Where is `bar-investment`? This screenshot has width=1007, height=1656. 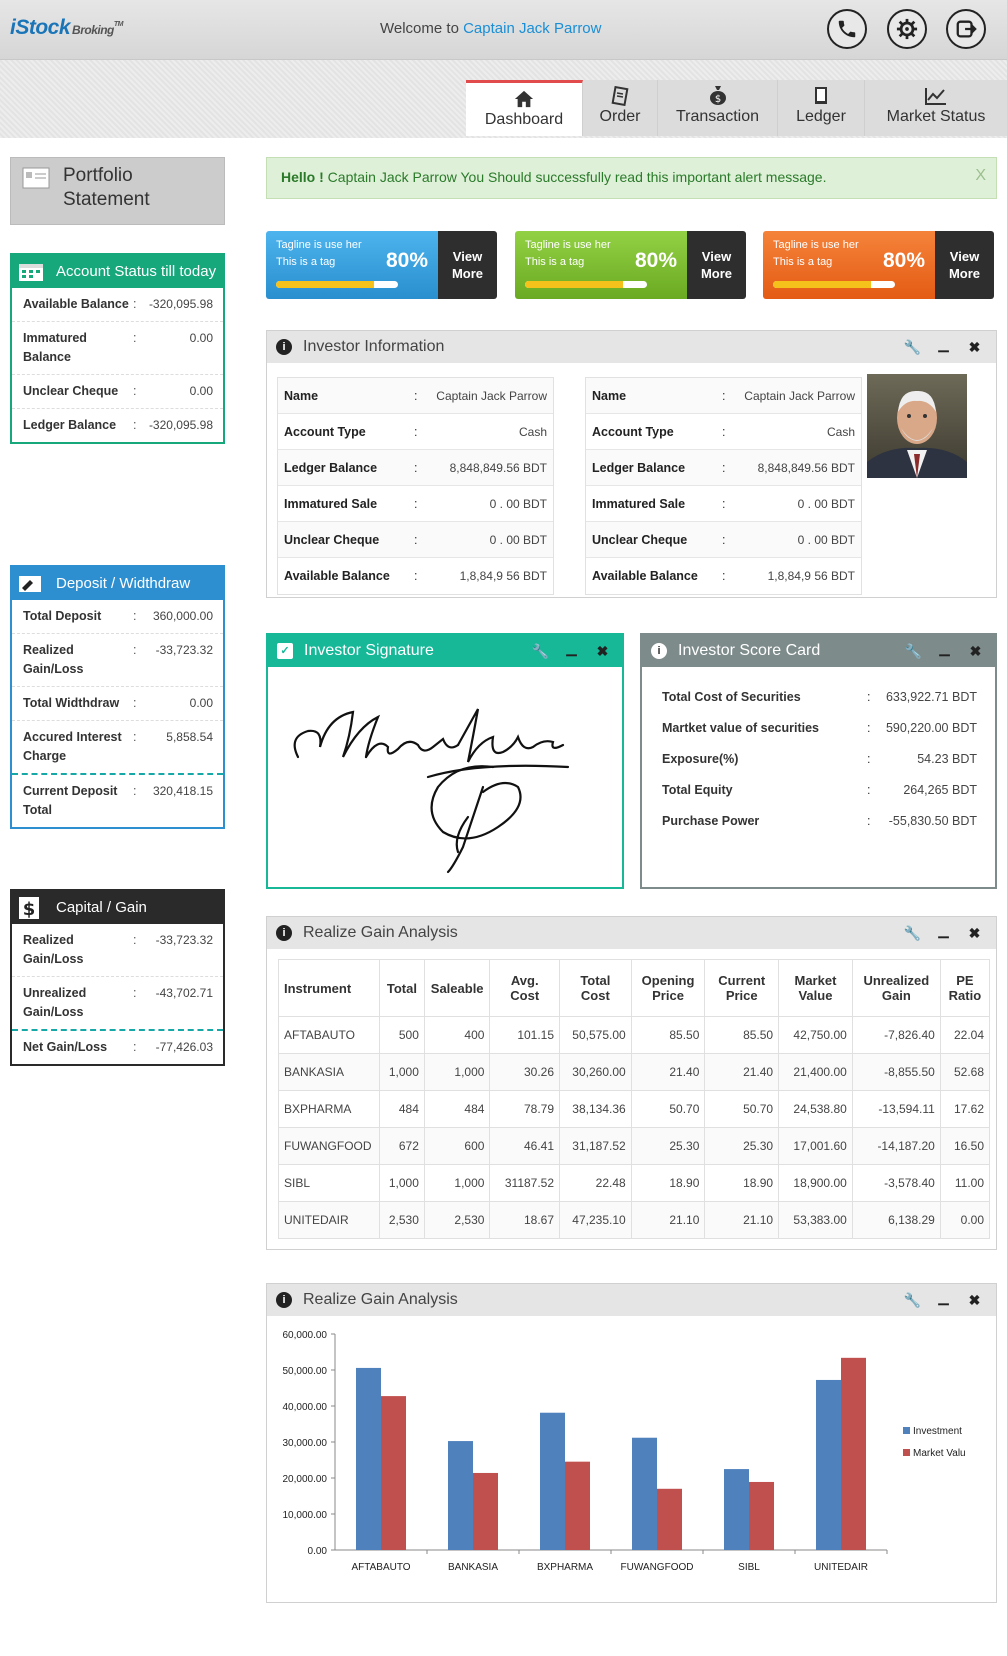
bar-investment is located at coordinates (460, 1495).